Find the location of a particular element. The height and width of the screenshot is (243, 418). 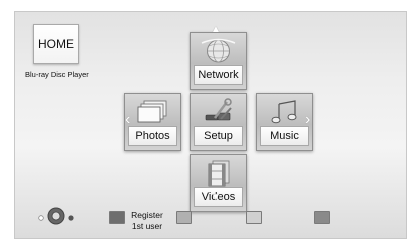

music-label: Music is located at coordinates (284, 136).